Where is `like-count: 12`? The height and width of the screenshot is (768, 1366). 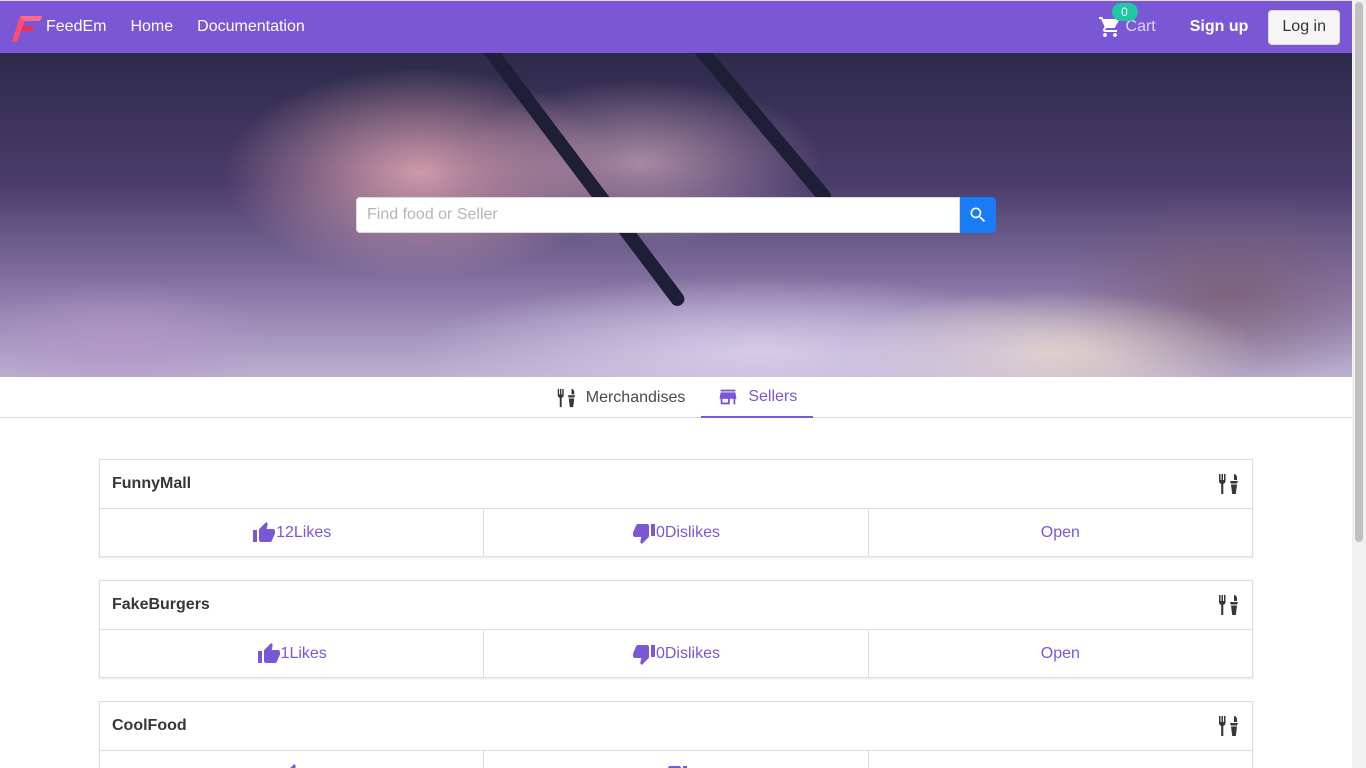
like-count: 12 is located at coordinates (285, 532).